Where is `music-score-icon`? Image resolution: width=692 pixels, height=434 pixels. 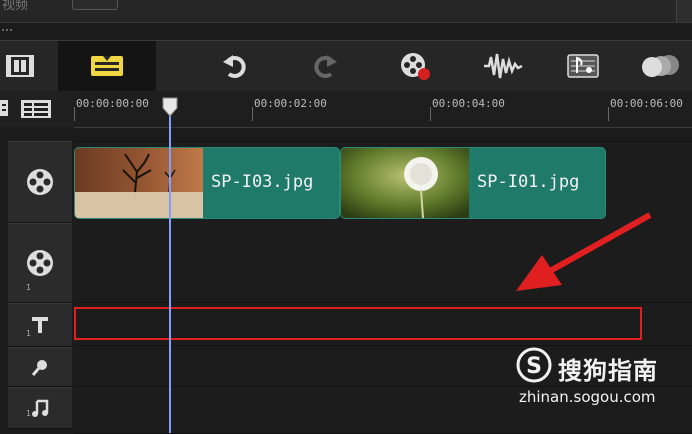
music-score-icon is located at coordinates (583, 66).